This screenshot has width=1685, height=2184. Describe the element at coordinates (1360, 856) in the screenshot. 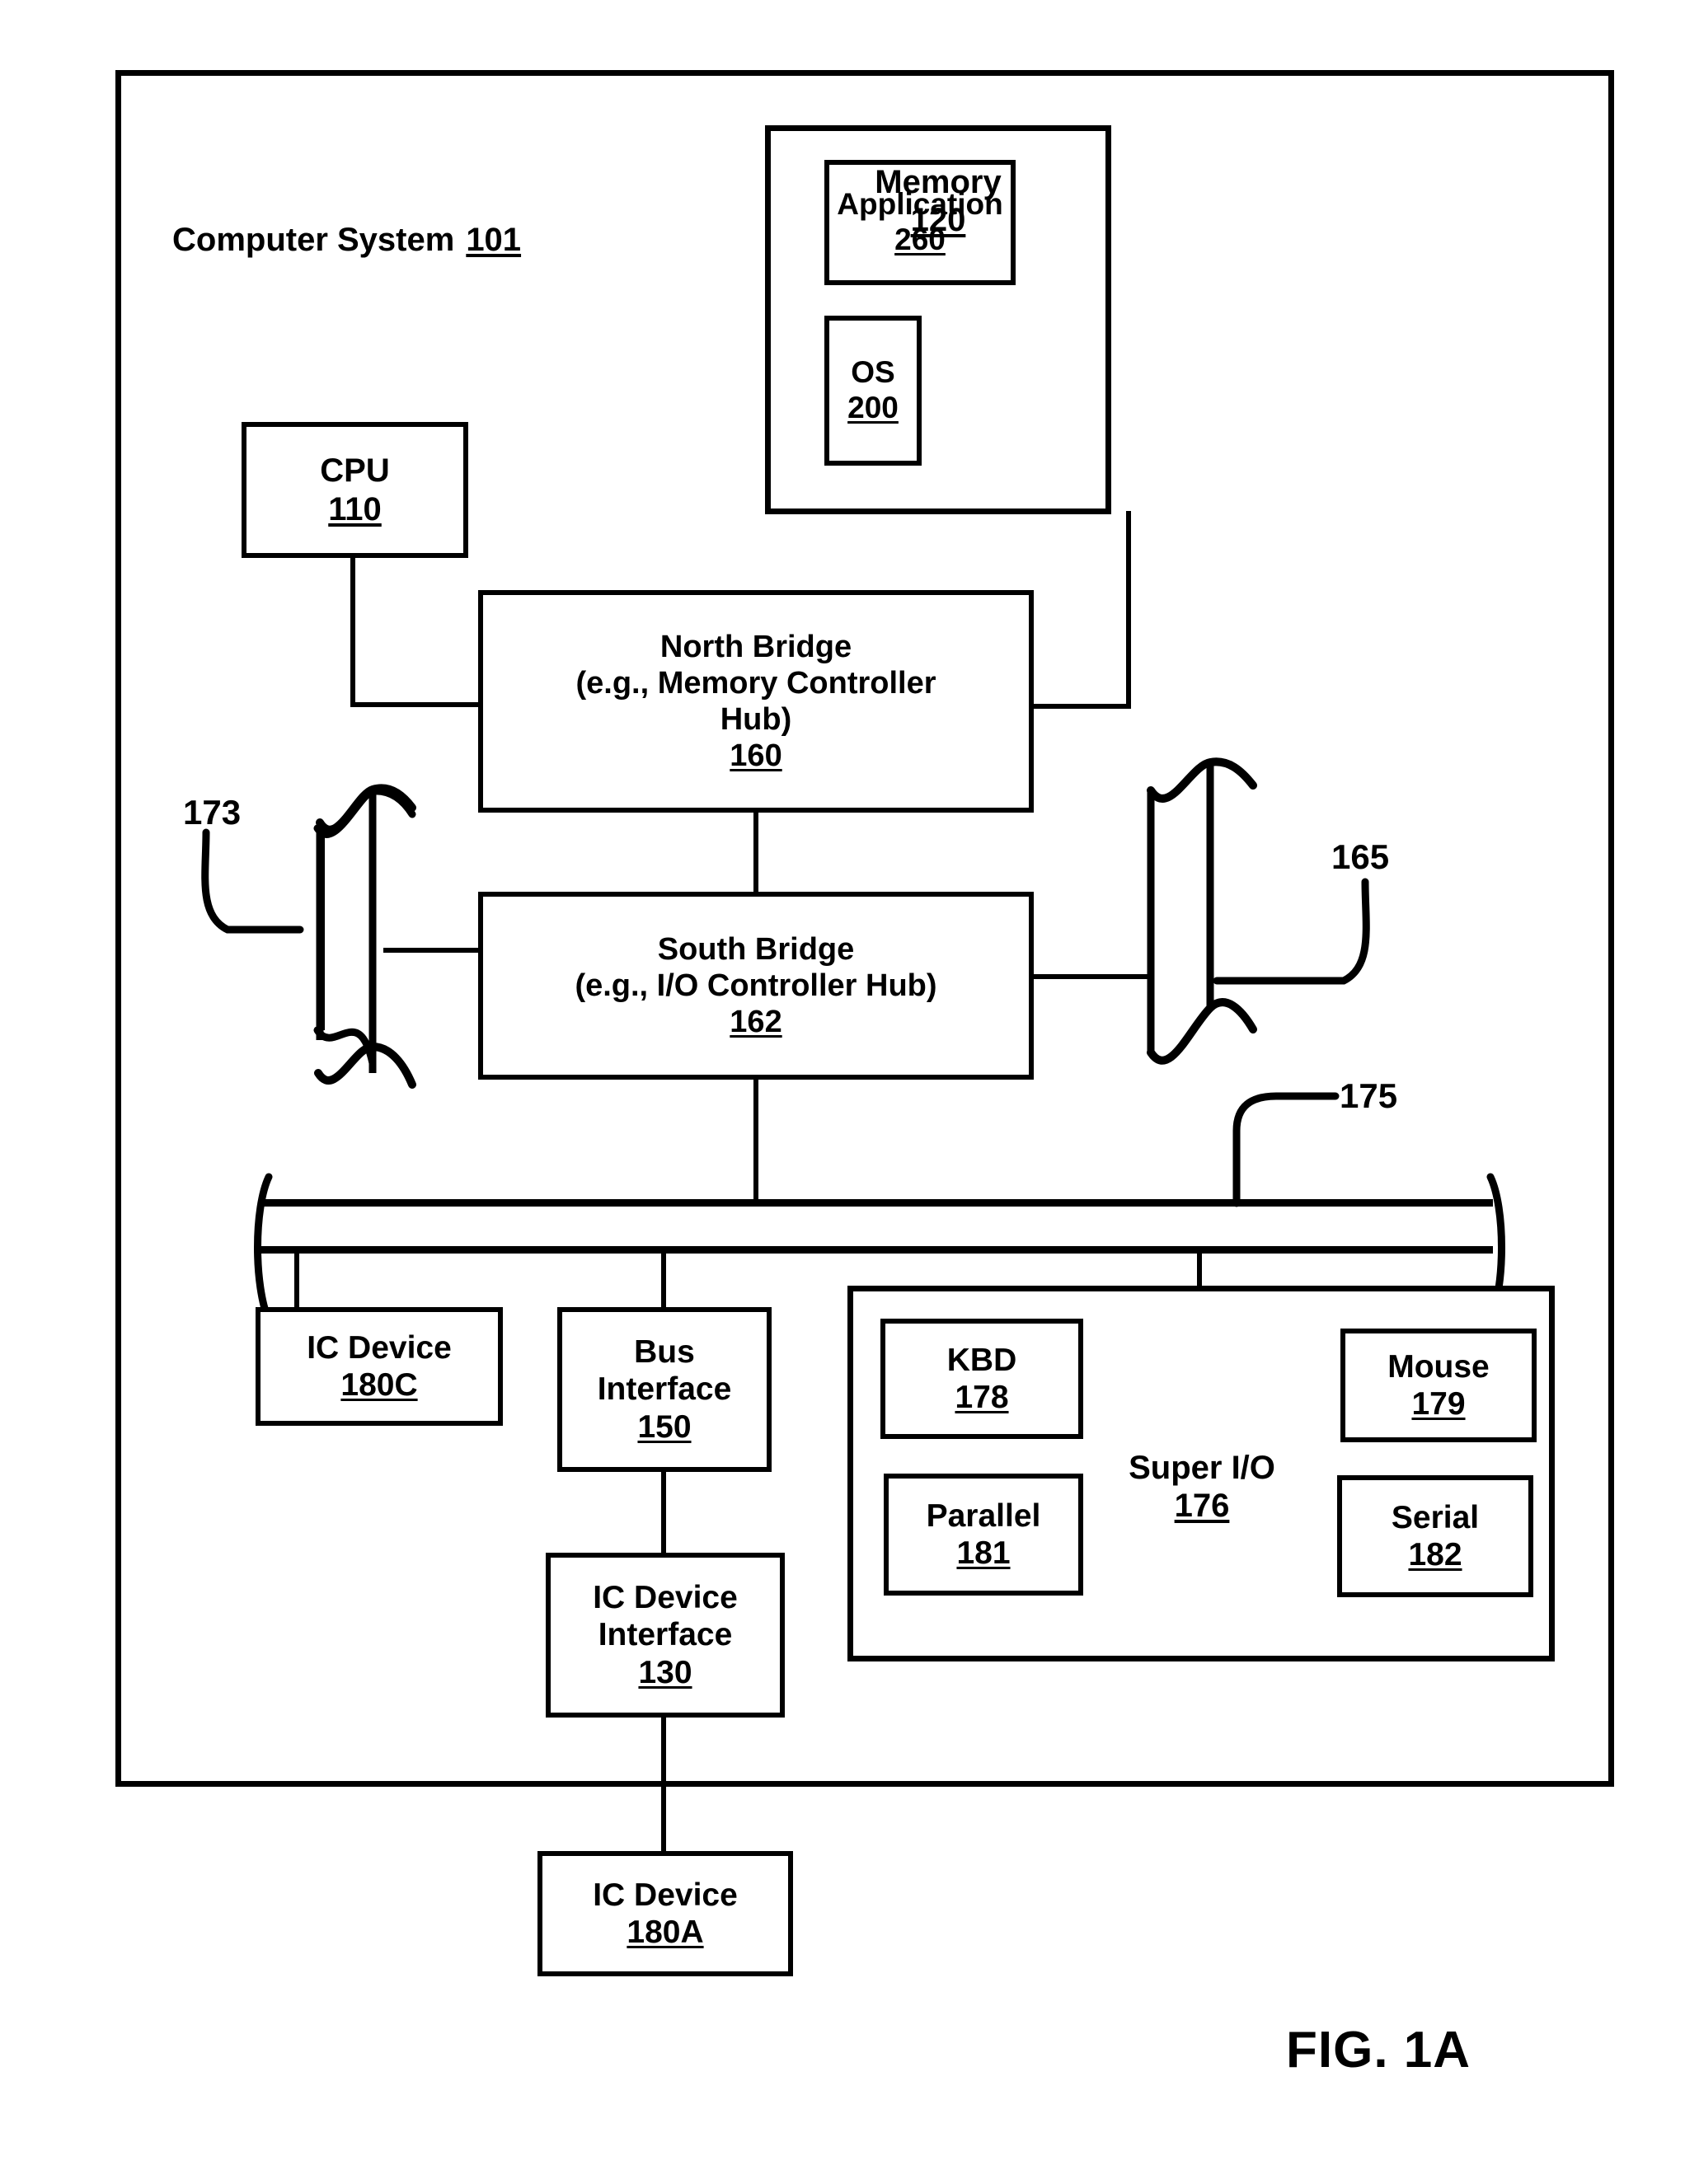

I see `bus-165-number: 165` at that location.